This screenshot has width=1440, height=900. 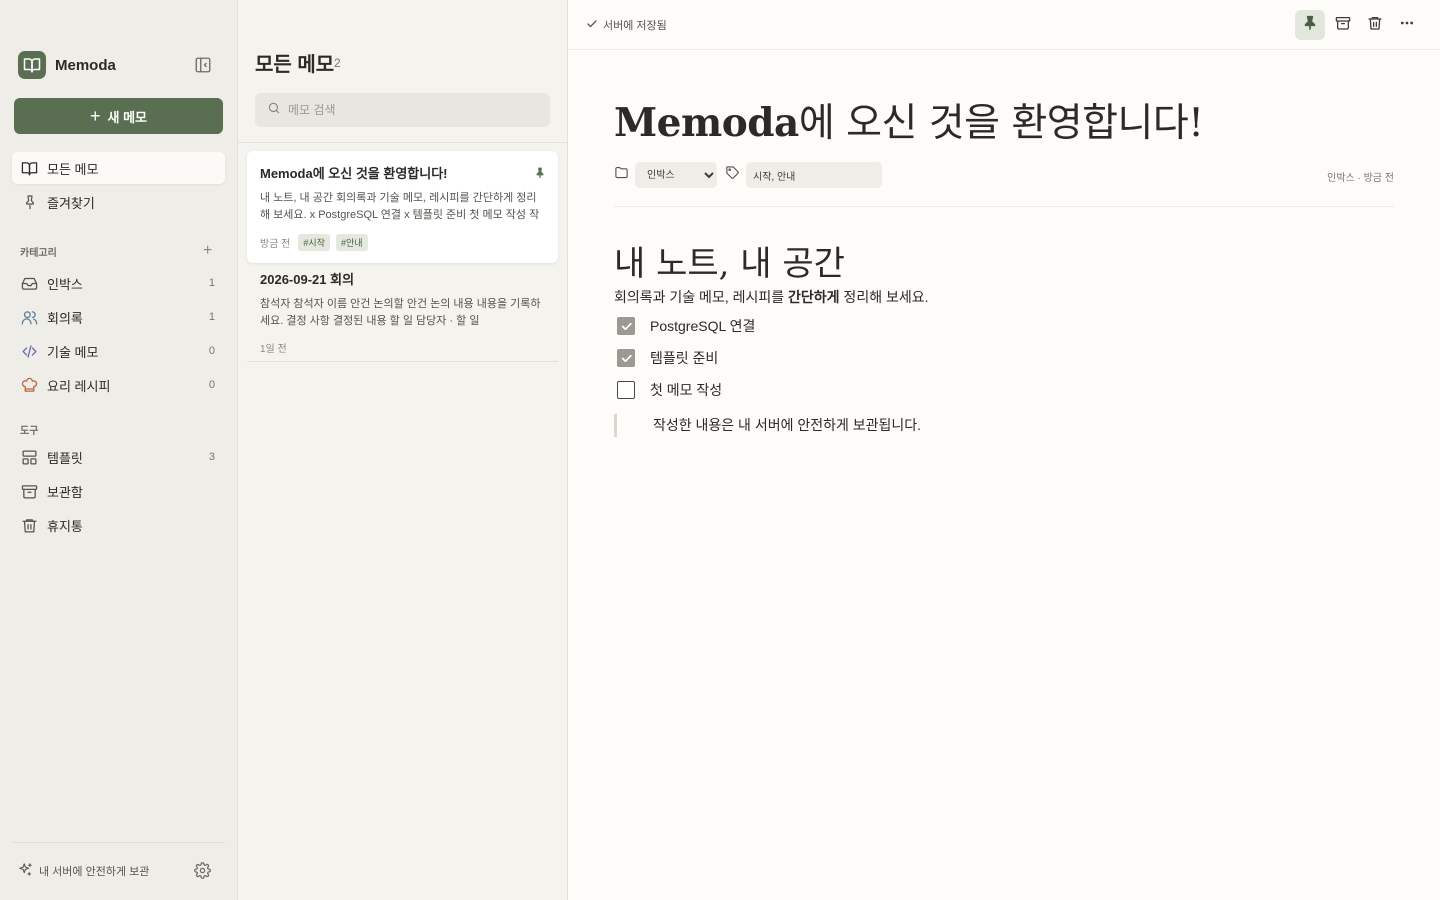 I want to click on categories-heading: 카테고리, so click(x=38, y=253).